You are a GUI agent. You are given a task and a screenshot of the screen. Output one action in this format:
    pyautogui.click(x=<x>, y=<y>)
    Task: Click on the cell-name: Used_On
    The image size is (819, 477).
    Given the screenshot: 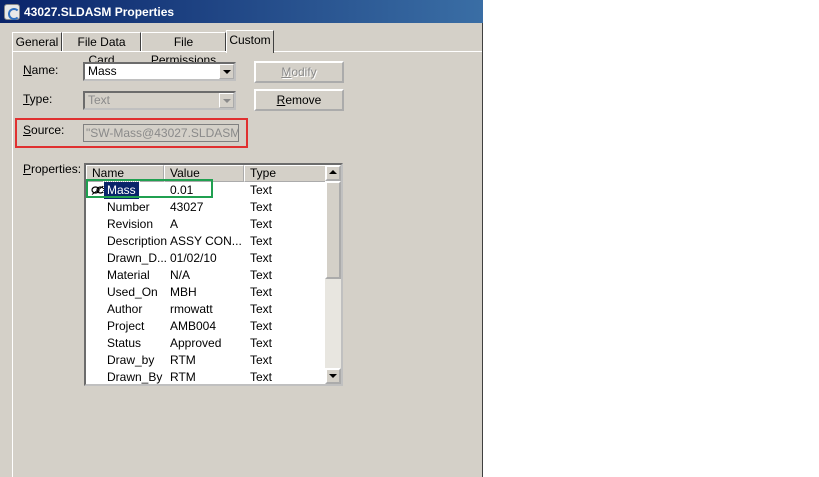 What is the action you would take?
    pyautogui.click(x=132, y=292)
    